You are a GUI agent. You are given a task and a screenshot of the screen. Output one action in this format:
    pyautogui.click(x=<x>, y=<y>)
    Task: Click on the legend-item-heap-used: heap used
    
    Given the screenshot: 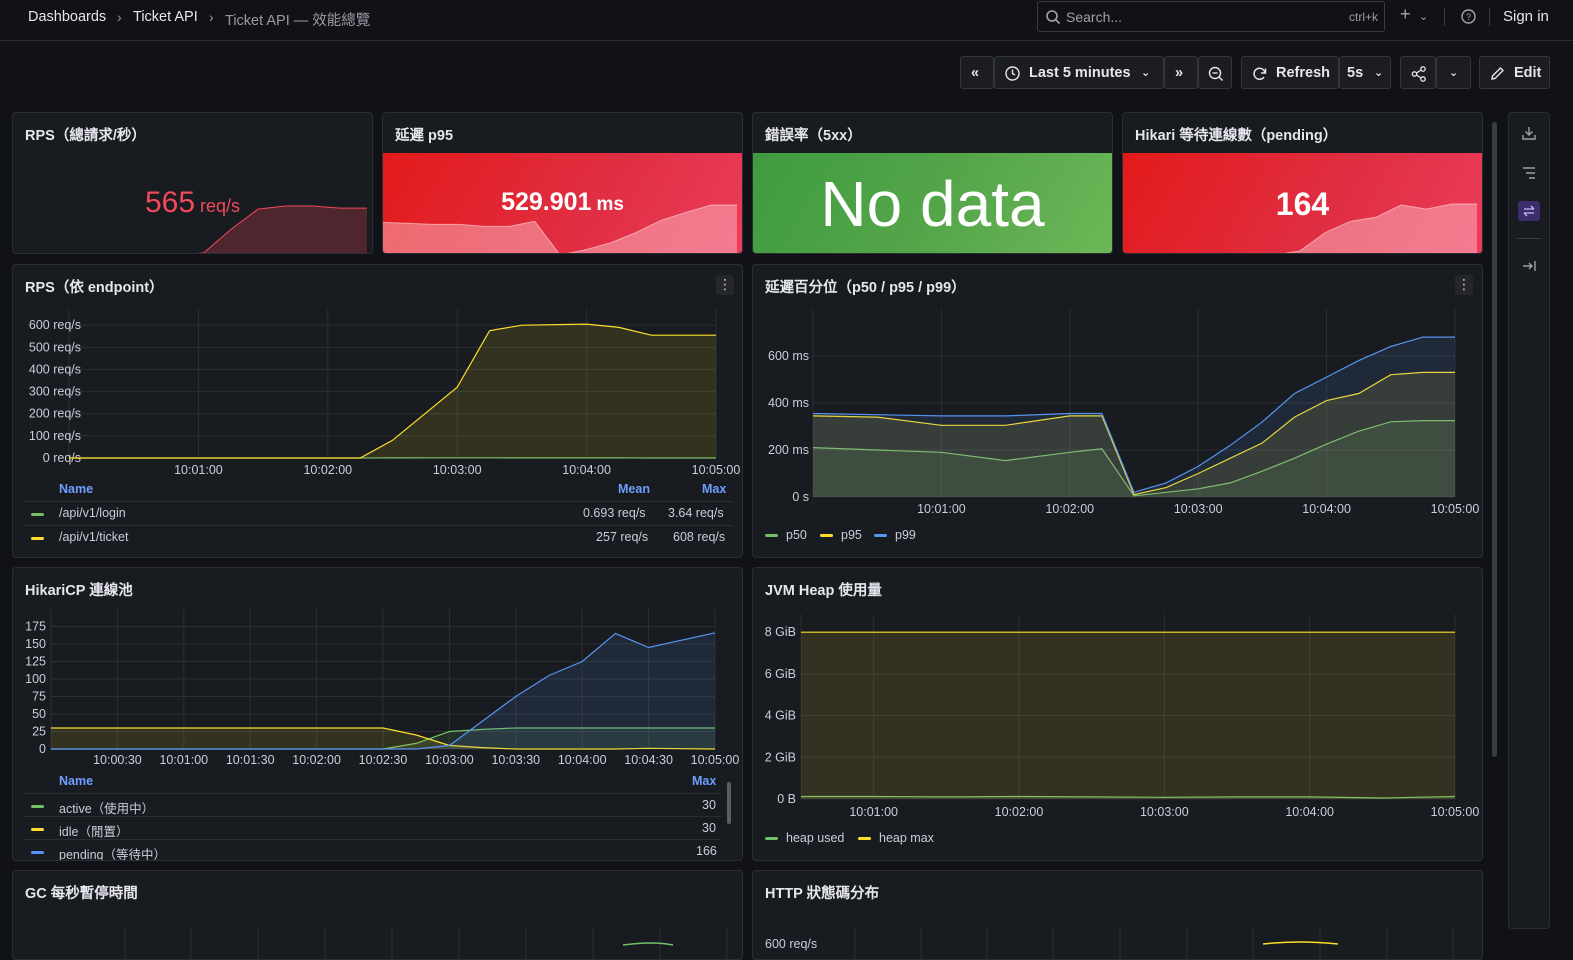 What is the action you would take?
    pyautogui.click(x=804, y=838)
    